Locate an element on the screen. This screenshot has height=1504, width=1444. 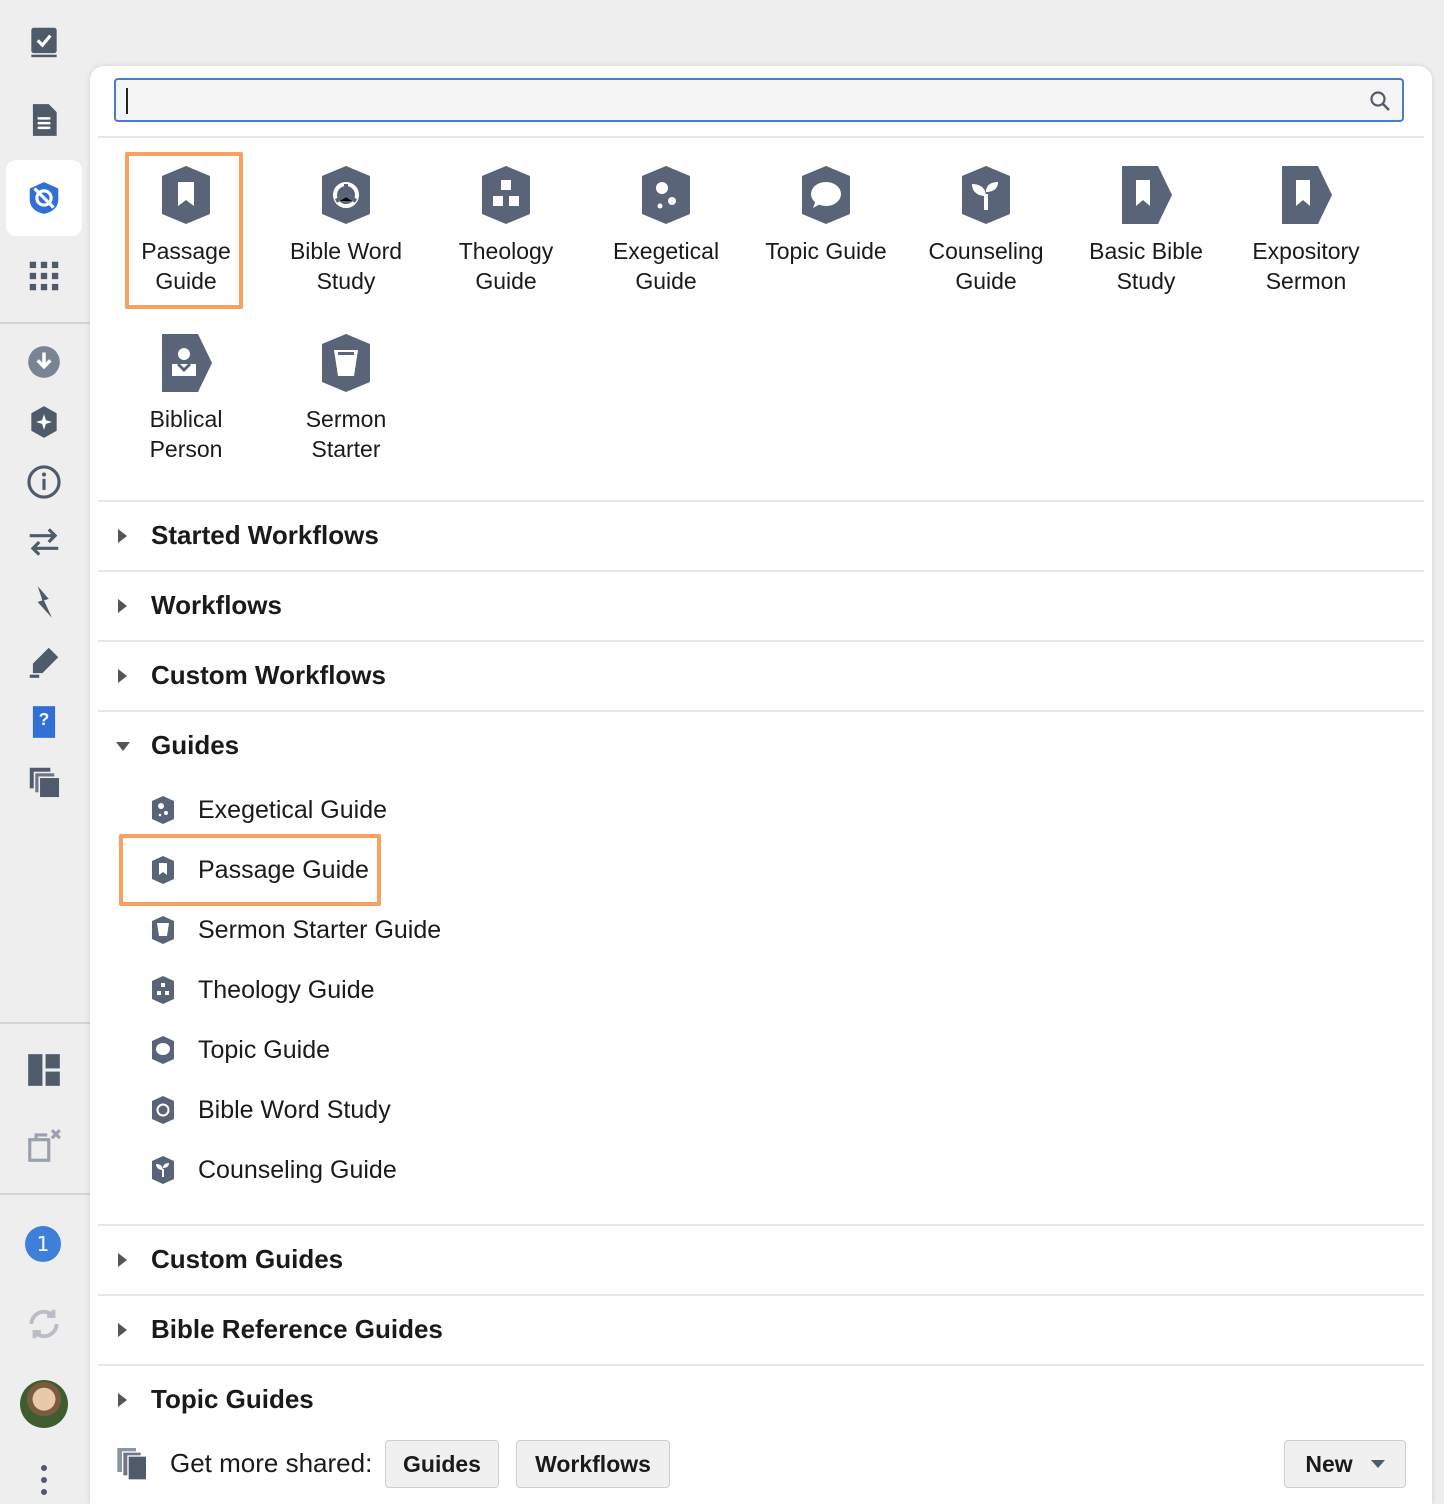
section-custom-guides: Custom Guides is located at coordinates (761, 1260).